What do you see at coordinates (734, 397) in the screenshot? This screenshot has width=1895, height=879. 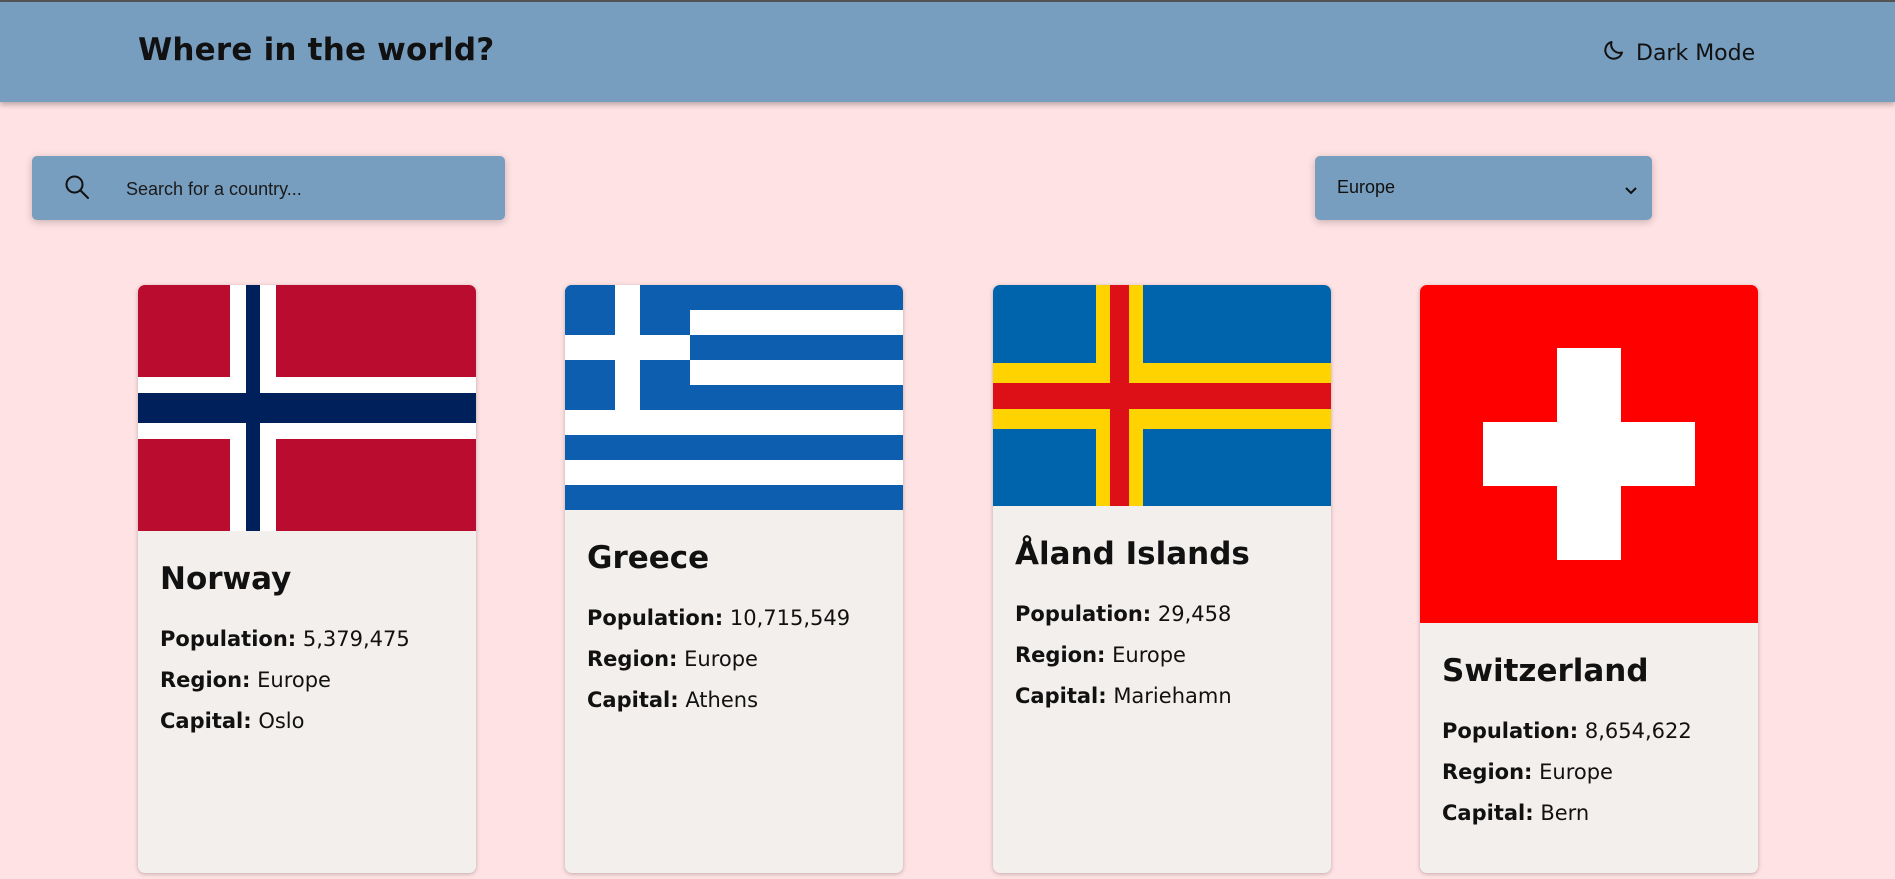 I see `flag-greece` at bounding box center [734, 397].